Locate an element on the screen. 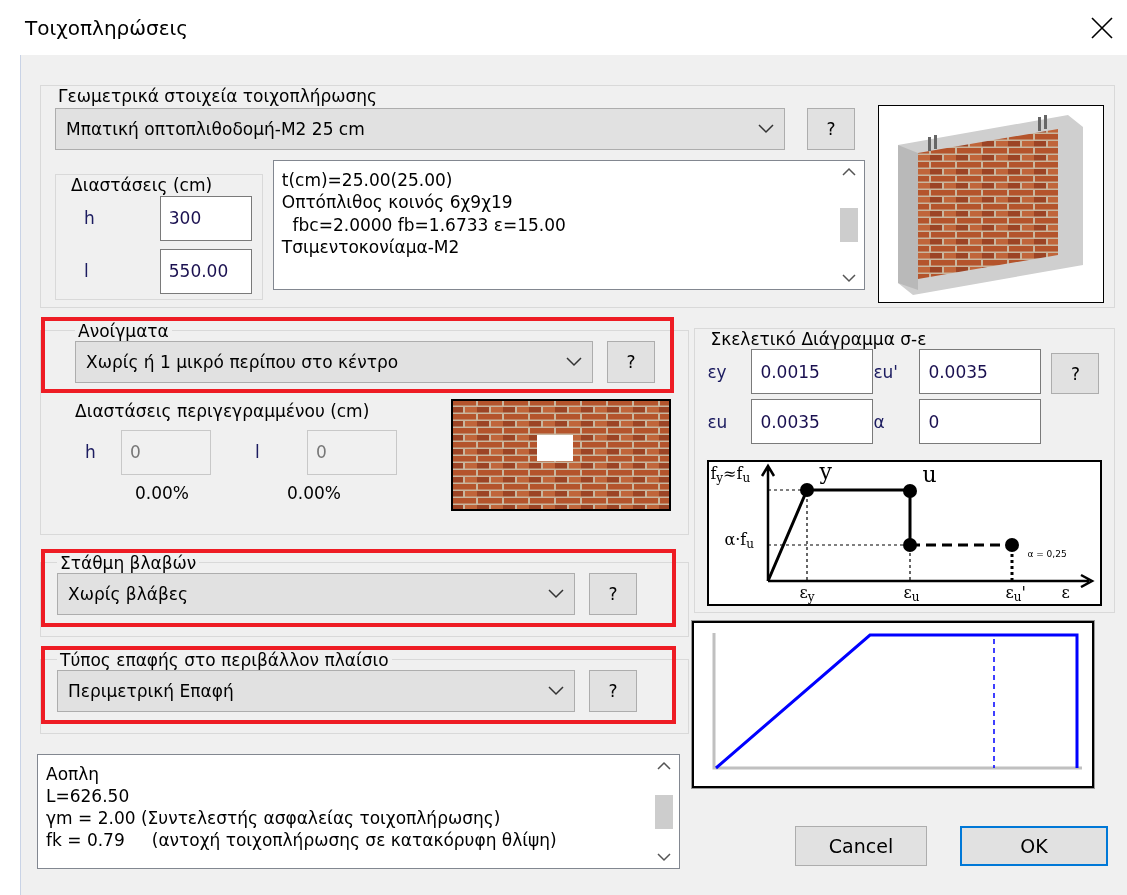  diagram-label: ε$_{u}$' is located at coordinates (1015, 593).